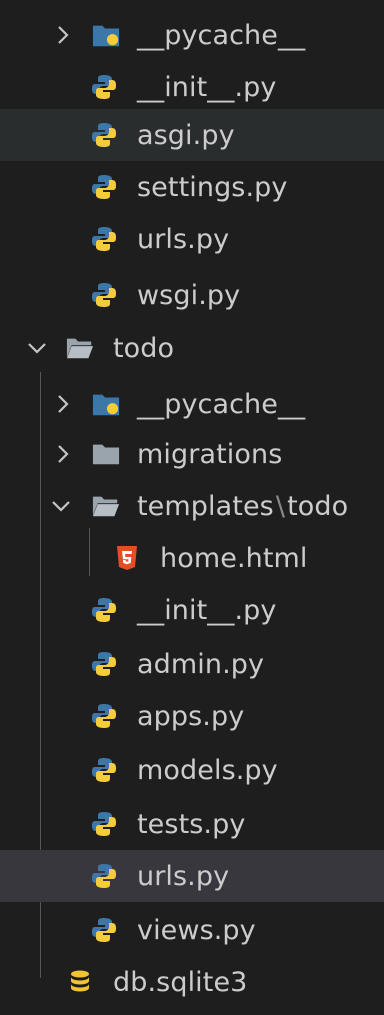  I want to click on tree-row-admin: admin.py, so click(192, 664).